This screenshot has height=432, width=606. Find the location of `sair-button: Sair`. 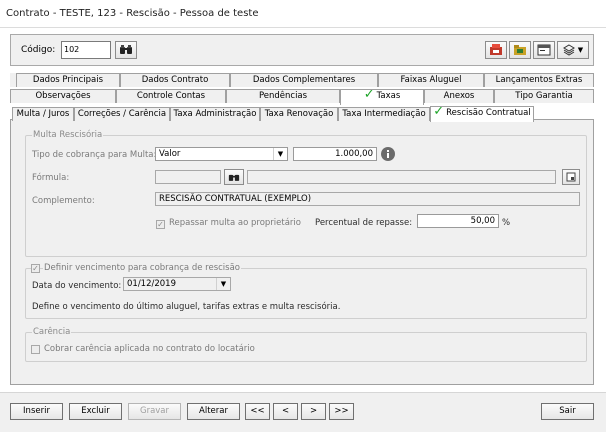

sair-button: Sair is located at coordinates (567, 411).